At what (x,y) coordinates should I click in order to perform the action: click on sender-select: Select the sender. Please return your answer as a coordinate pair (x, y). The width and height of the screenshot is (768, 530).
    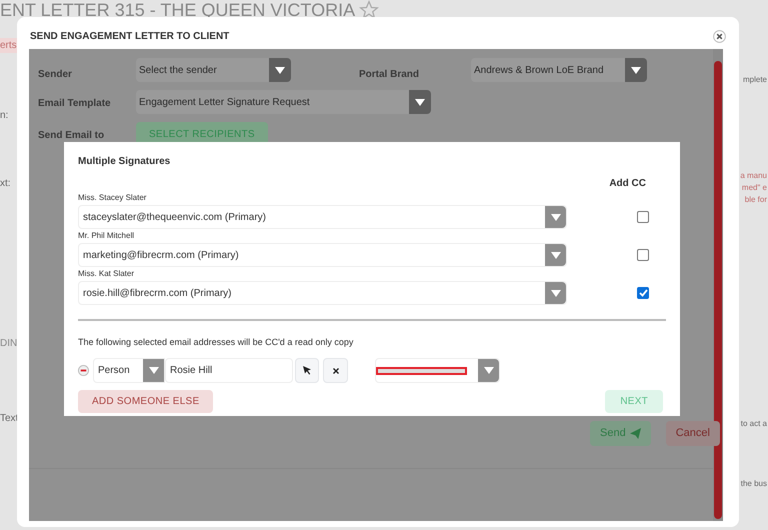
    Looking at the image, I should click on (213, 70).